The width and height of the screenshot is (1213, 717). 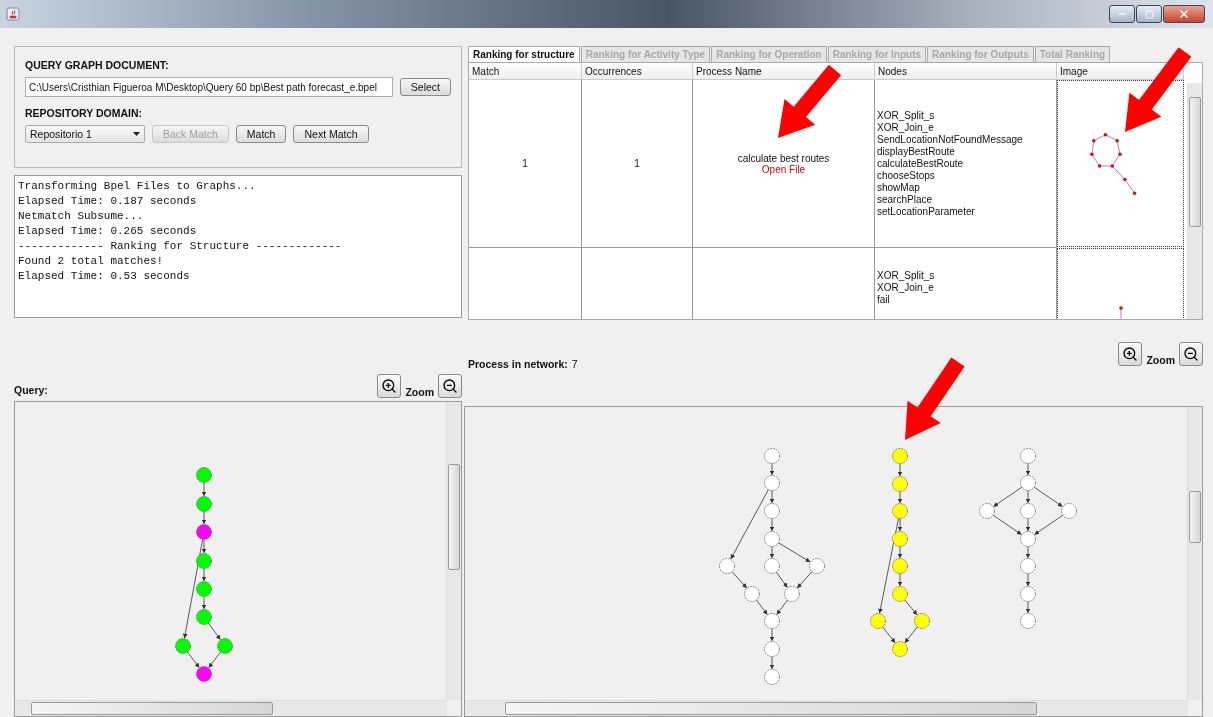 I want to click on network-count: 7, so click(x=574, y=364).